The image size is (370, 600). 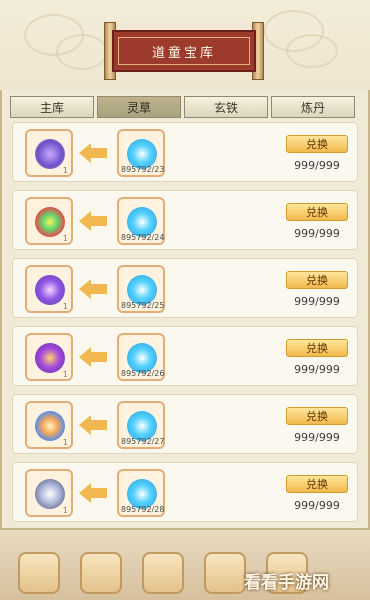 I want to click on cost-slot: 895792/28, so click(x=141, y=493).